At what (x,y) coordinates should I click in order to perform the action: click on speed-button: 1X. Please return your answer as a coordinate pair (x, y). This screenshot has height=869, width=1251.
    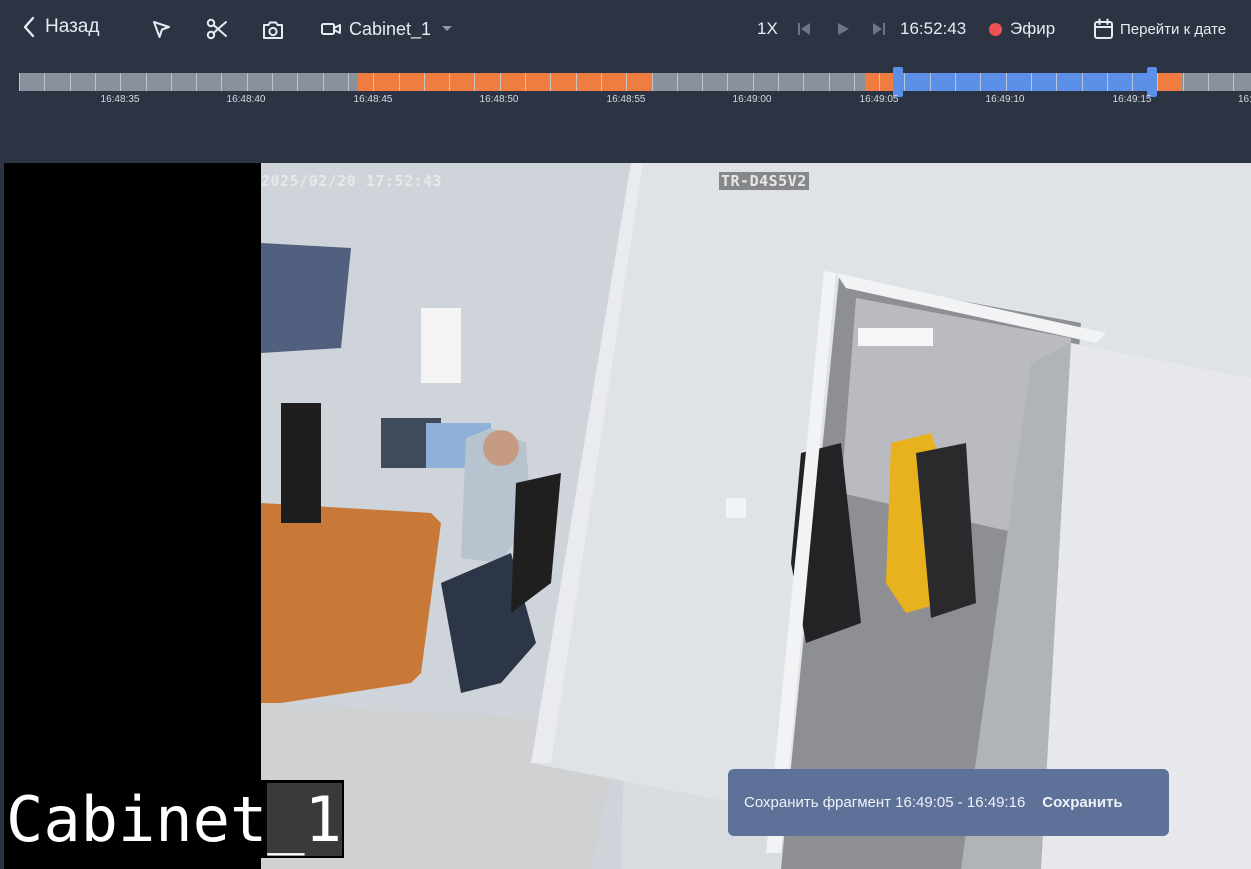
    Looking at the image, I should click on (767, 29).